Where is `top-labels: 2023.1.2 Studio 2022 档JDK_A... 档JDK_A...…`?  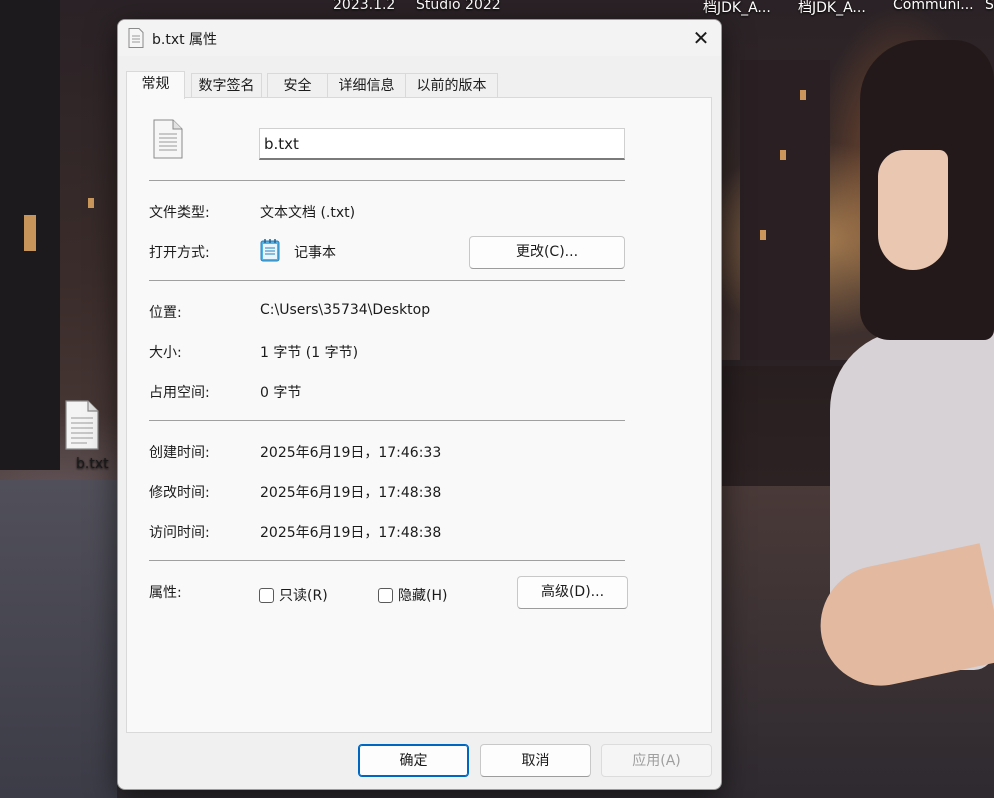
top-labels: 2023.1.2 Studio 2022 档JDK_A... 档JDK_A...… is located at coordinates (497, 8).